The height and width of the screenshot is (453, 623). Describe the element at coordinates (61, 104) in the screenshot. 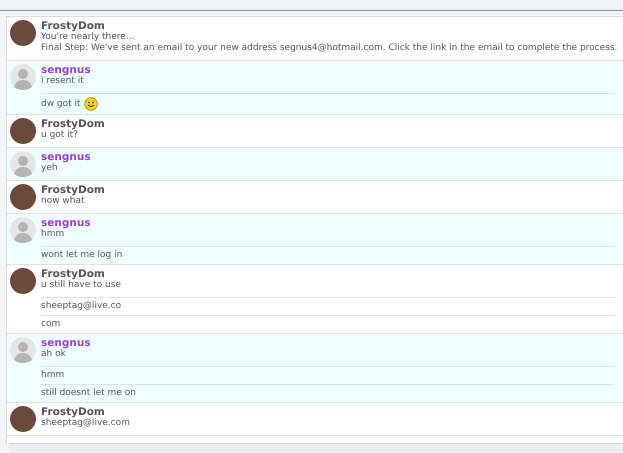

I see `message-text: dw got it` at that location.